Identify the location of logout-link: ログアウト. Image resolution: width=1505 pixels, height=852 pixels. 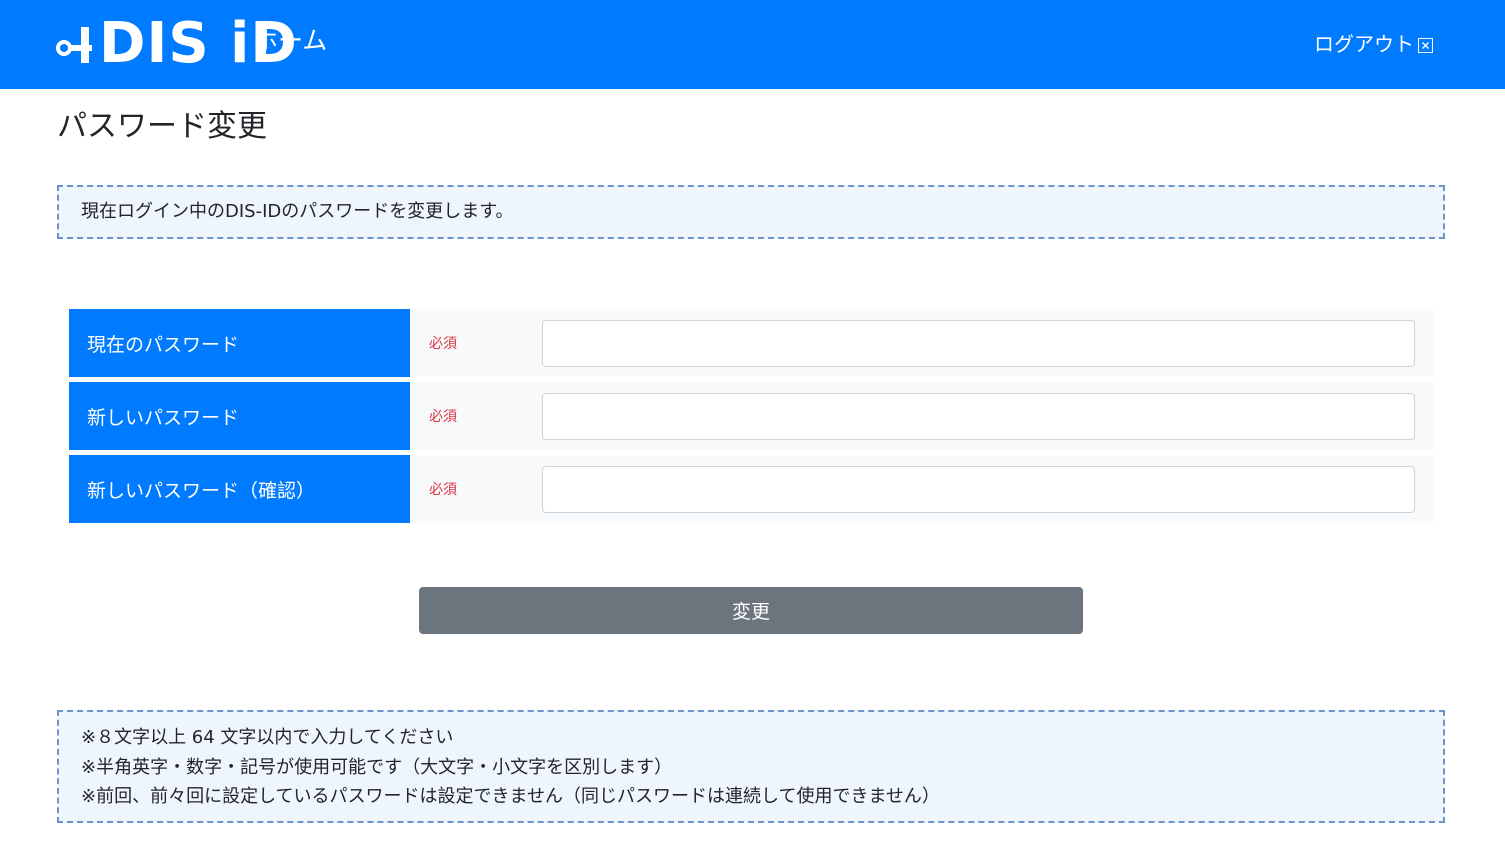
(1373, 44).